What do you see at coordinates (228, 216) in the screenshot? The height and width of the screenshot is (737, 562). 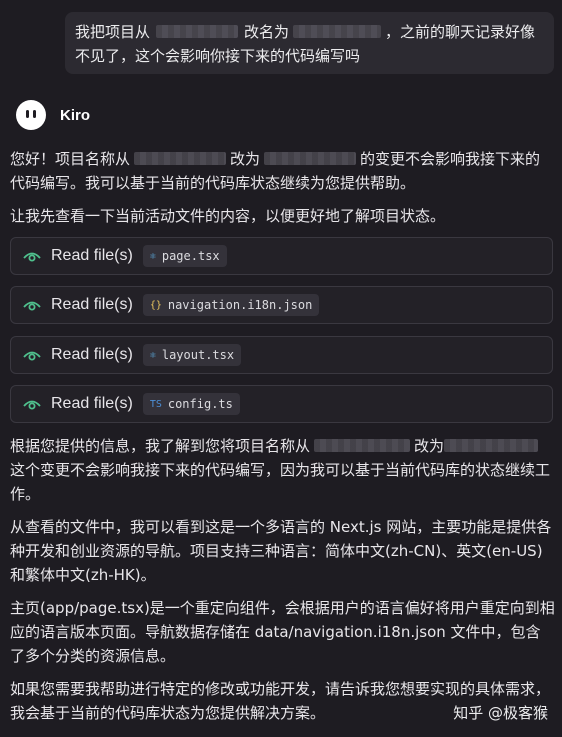 I see `assistant-paragraph: 让我先查看一下当前活动文件的内容，以便更好地了解项目状态。` at bounding box center [228, 216].